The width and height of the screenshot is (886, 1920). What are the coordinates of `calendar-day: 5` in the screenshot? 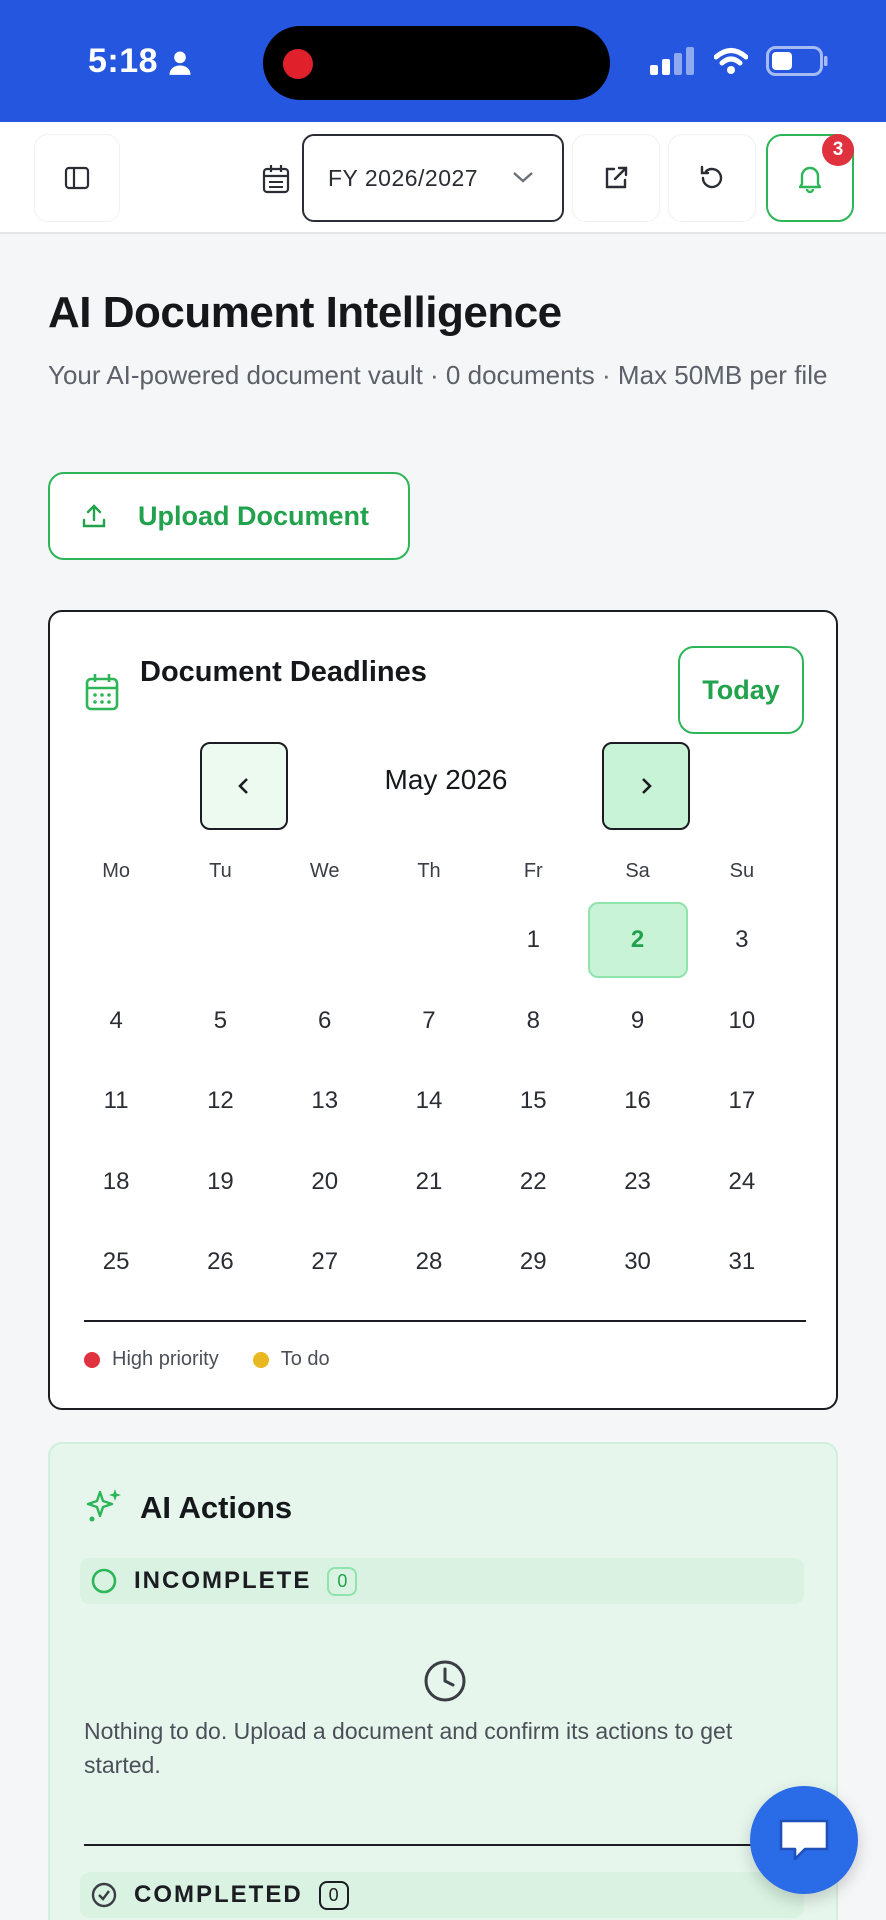 It's located at (220, 1021).